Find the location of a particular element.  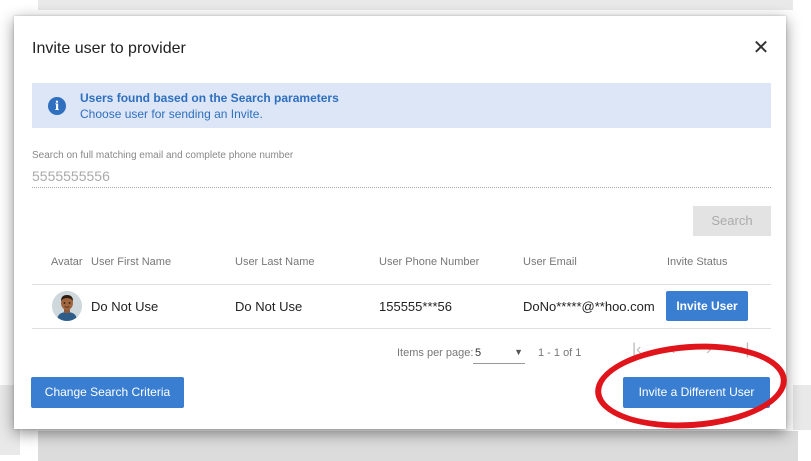

items-per-page-value: 5 is located at coordinates (478, 353).